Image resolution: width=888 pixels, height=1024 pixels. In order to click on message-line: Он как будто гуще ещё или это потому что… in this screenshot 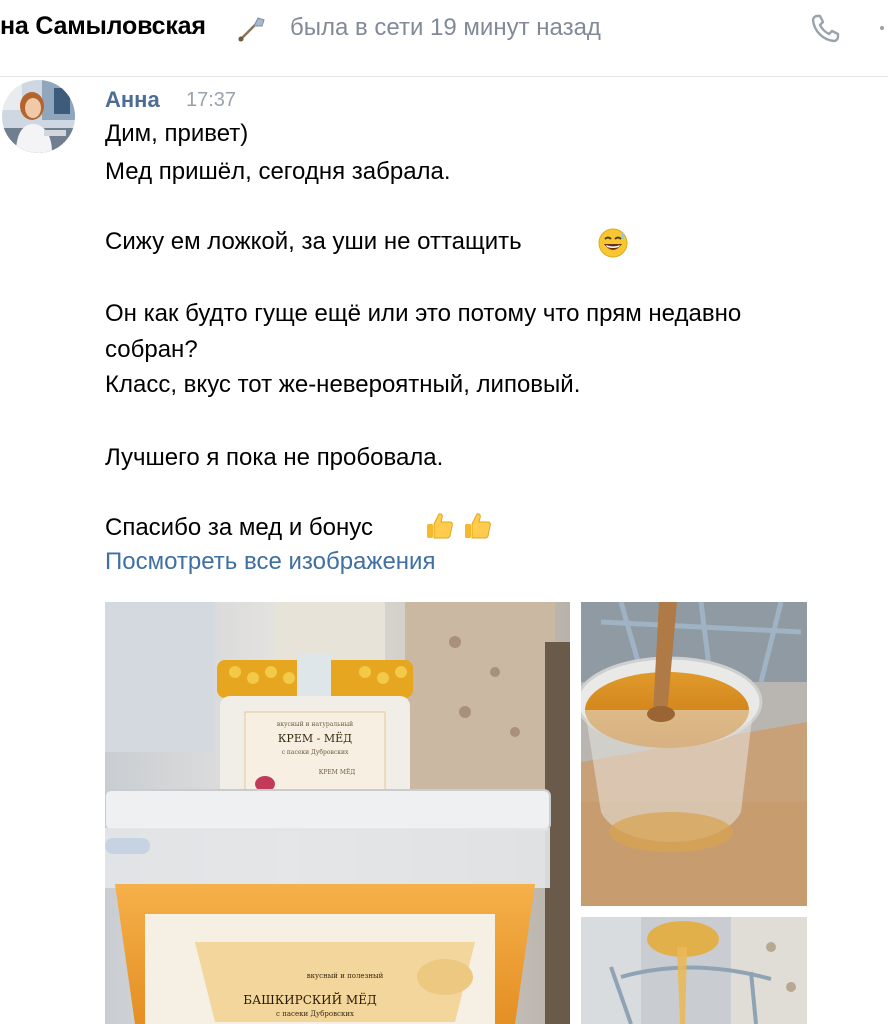, I will do `click(423, 313)`.